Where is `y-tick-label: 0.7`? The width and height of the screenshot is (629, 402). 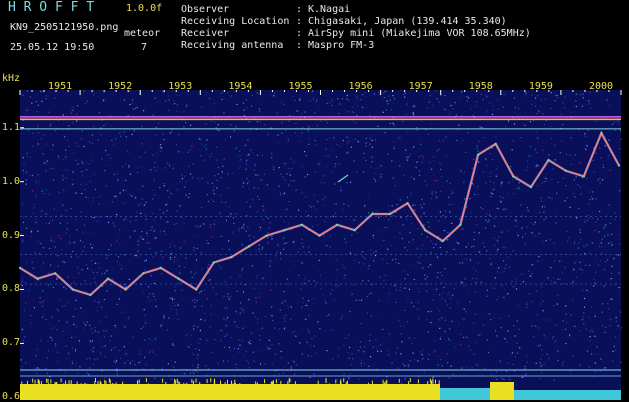
y-tick-label: 0.7 is located at coordinates (11, 343).